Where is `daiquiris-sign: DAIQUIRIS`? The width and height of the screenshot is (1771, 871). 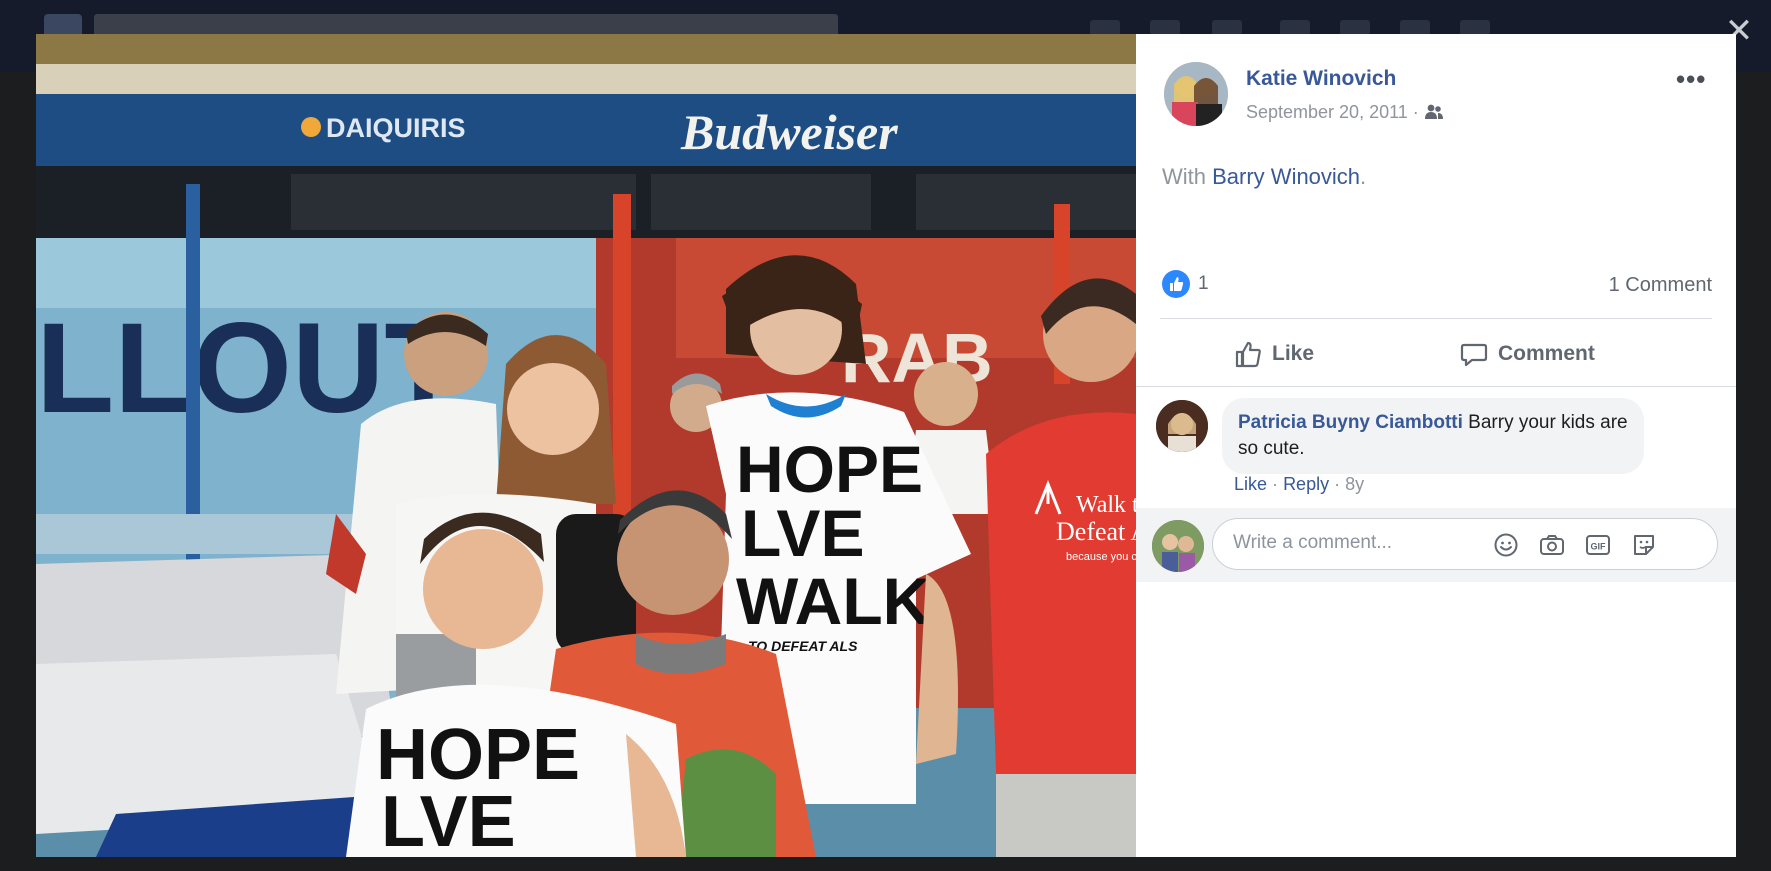
daiquiris-sign: DAIQUIRIS is located at coordinates (383, 126).